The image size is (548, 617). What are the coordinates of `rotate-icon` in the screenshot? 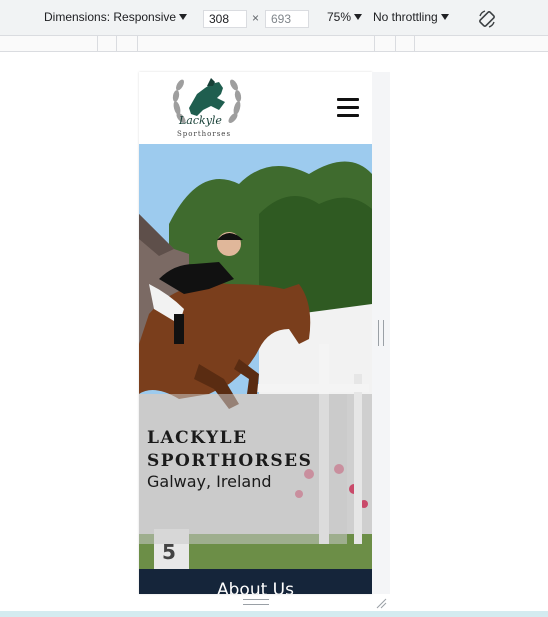 It's located at (487, 19).